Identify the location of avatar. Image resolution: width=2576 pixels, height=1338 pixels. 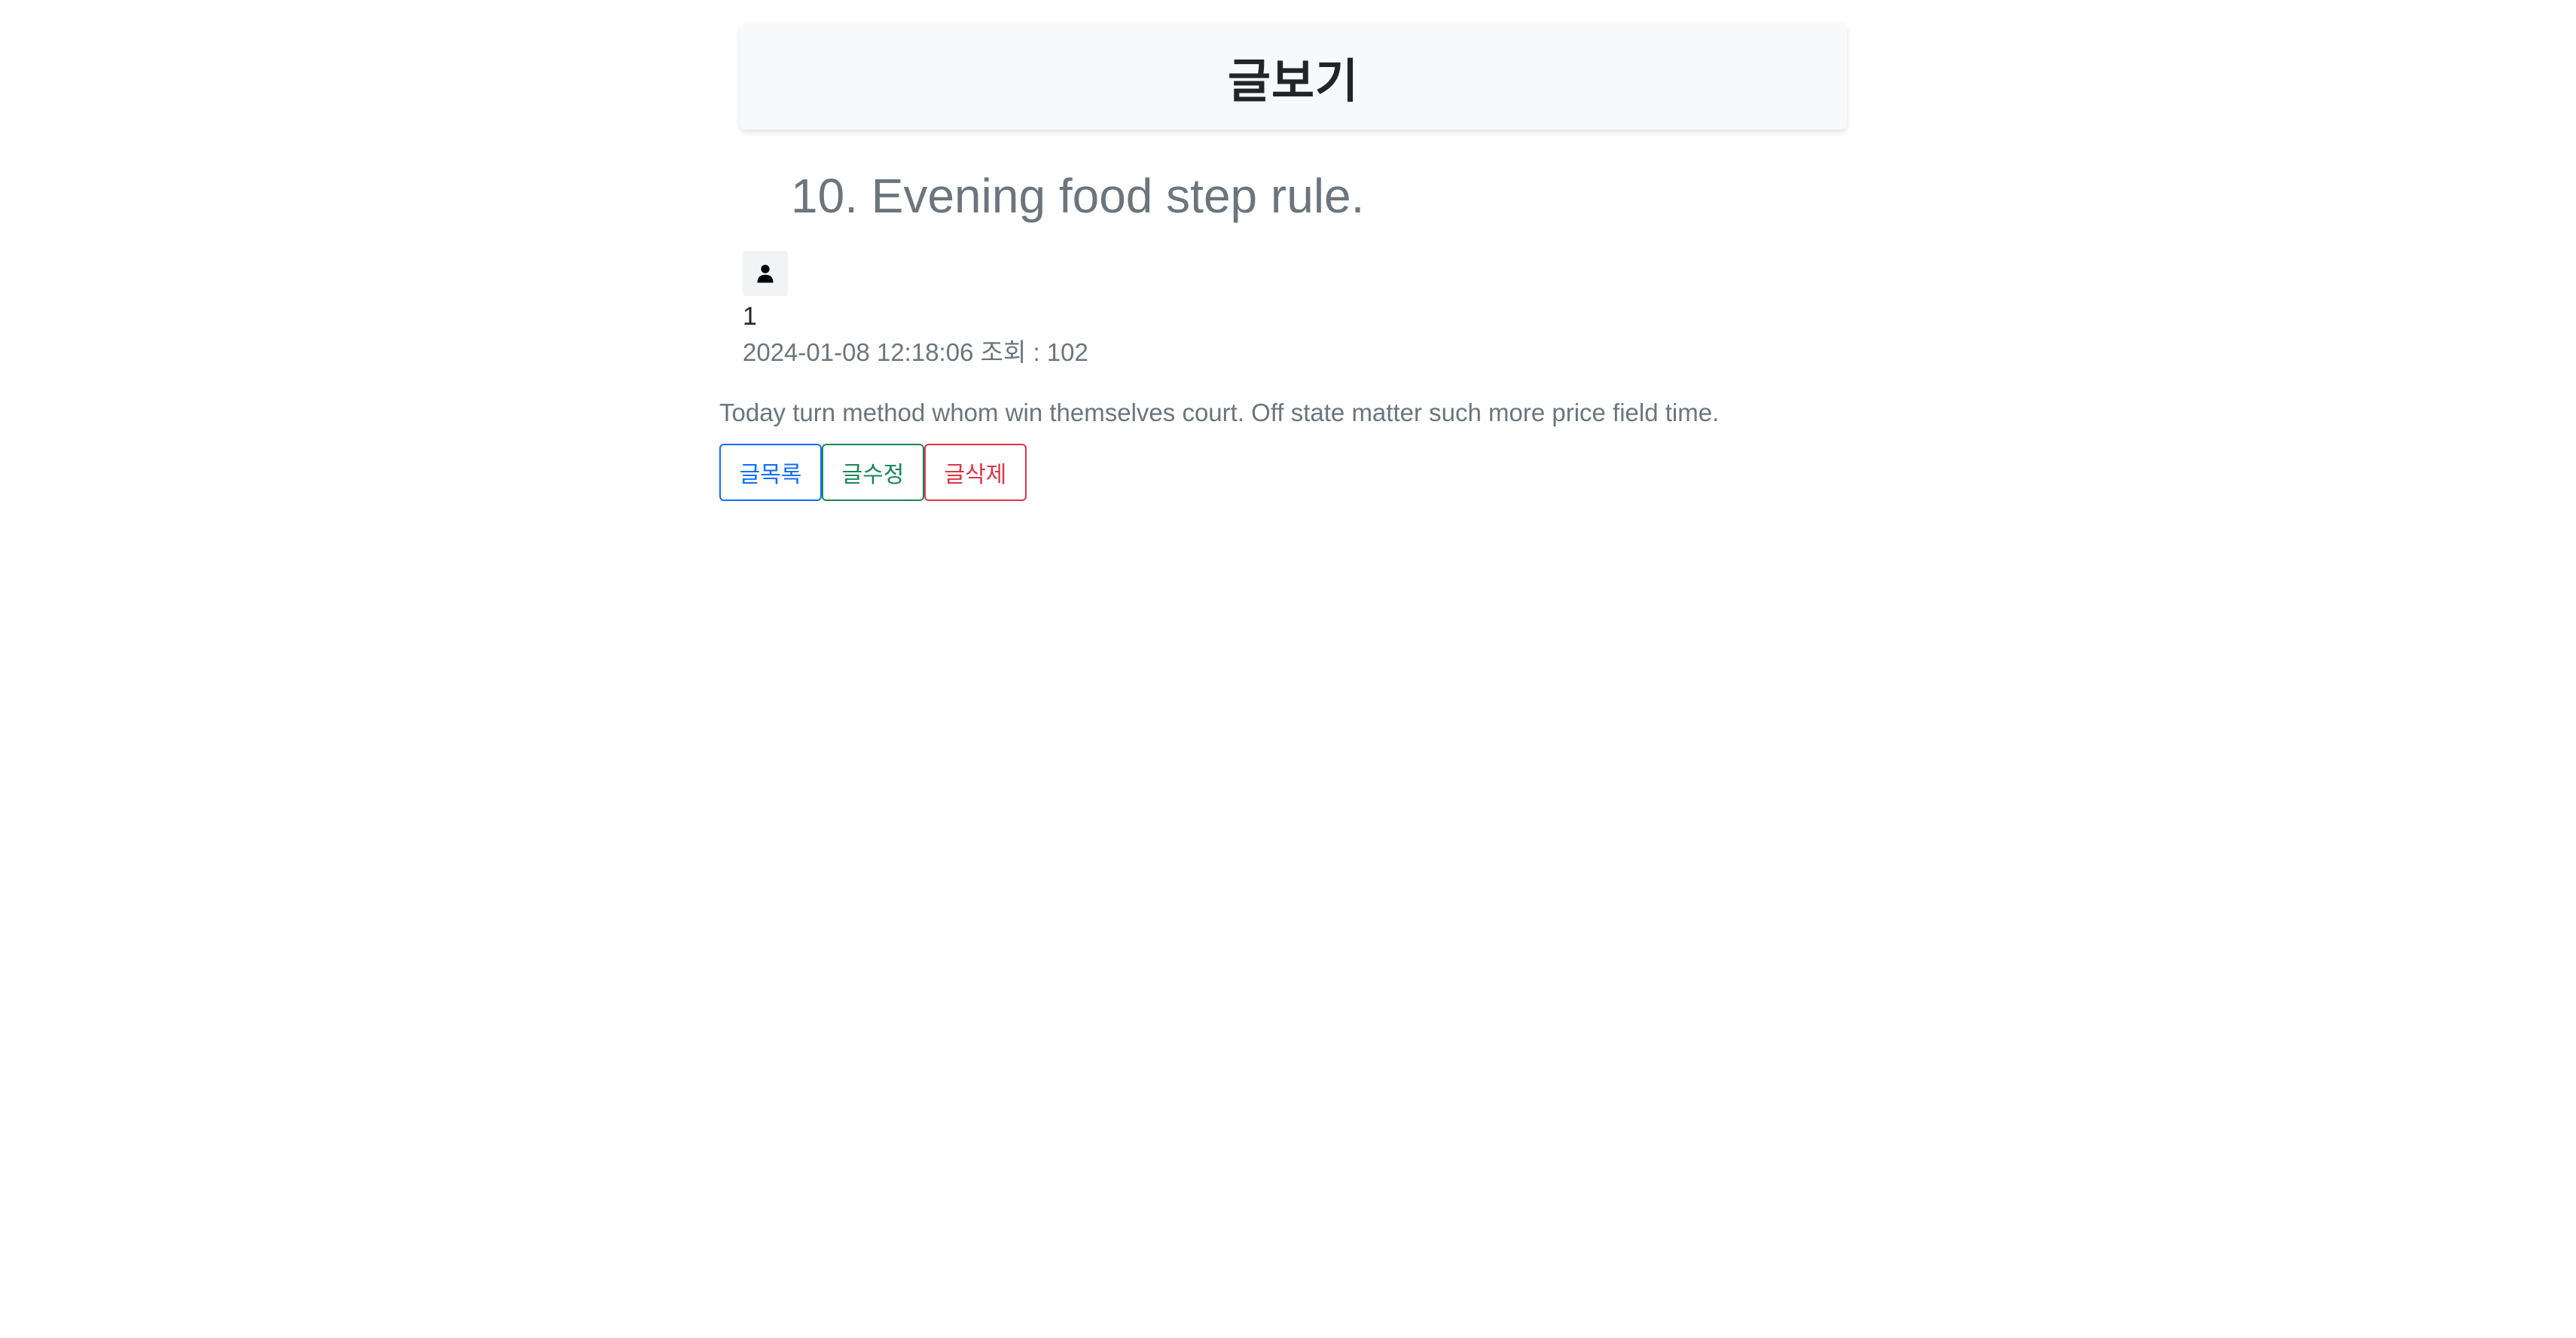
(766, 273).